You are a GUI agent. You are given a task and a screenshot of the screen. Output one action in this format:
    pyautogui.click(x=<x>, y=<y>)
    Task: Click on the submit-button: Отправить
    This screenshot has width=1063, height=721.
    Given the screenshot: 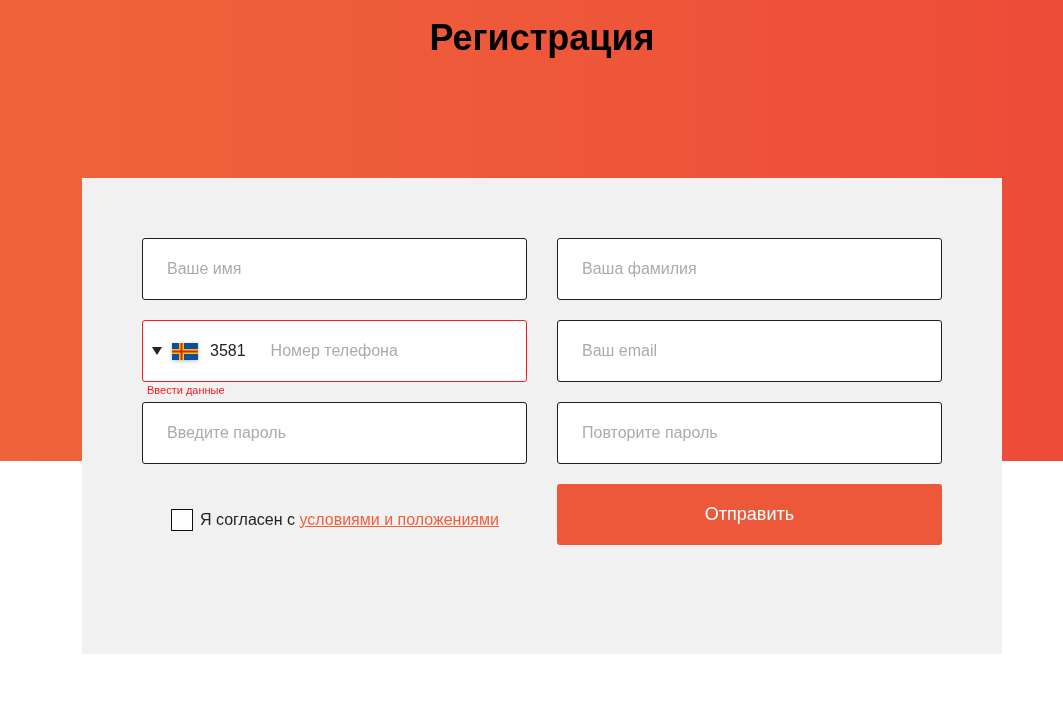 What is the action you would take?
    pyautogui.click(x=749, y=514)
    